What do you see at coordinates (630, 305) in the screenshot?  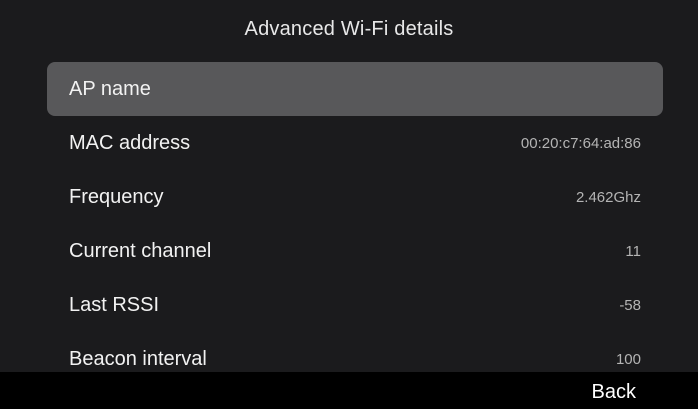 I see `row-value: -58` at bounding box center [630, 305].